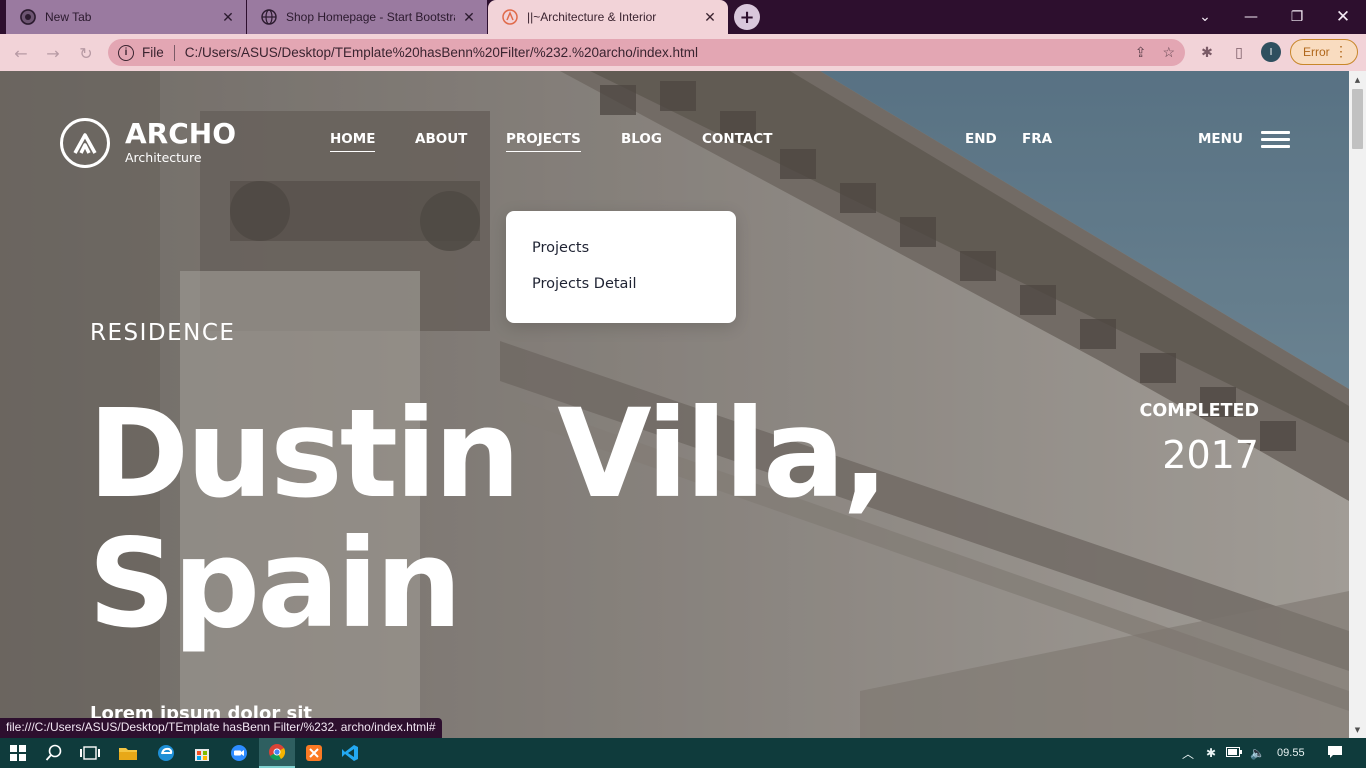 The image size is (1366, 768). I want to click on system-tray: ︿ ✱ 🔈 09.55, so click(1262, 753).